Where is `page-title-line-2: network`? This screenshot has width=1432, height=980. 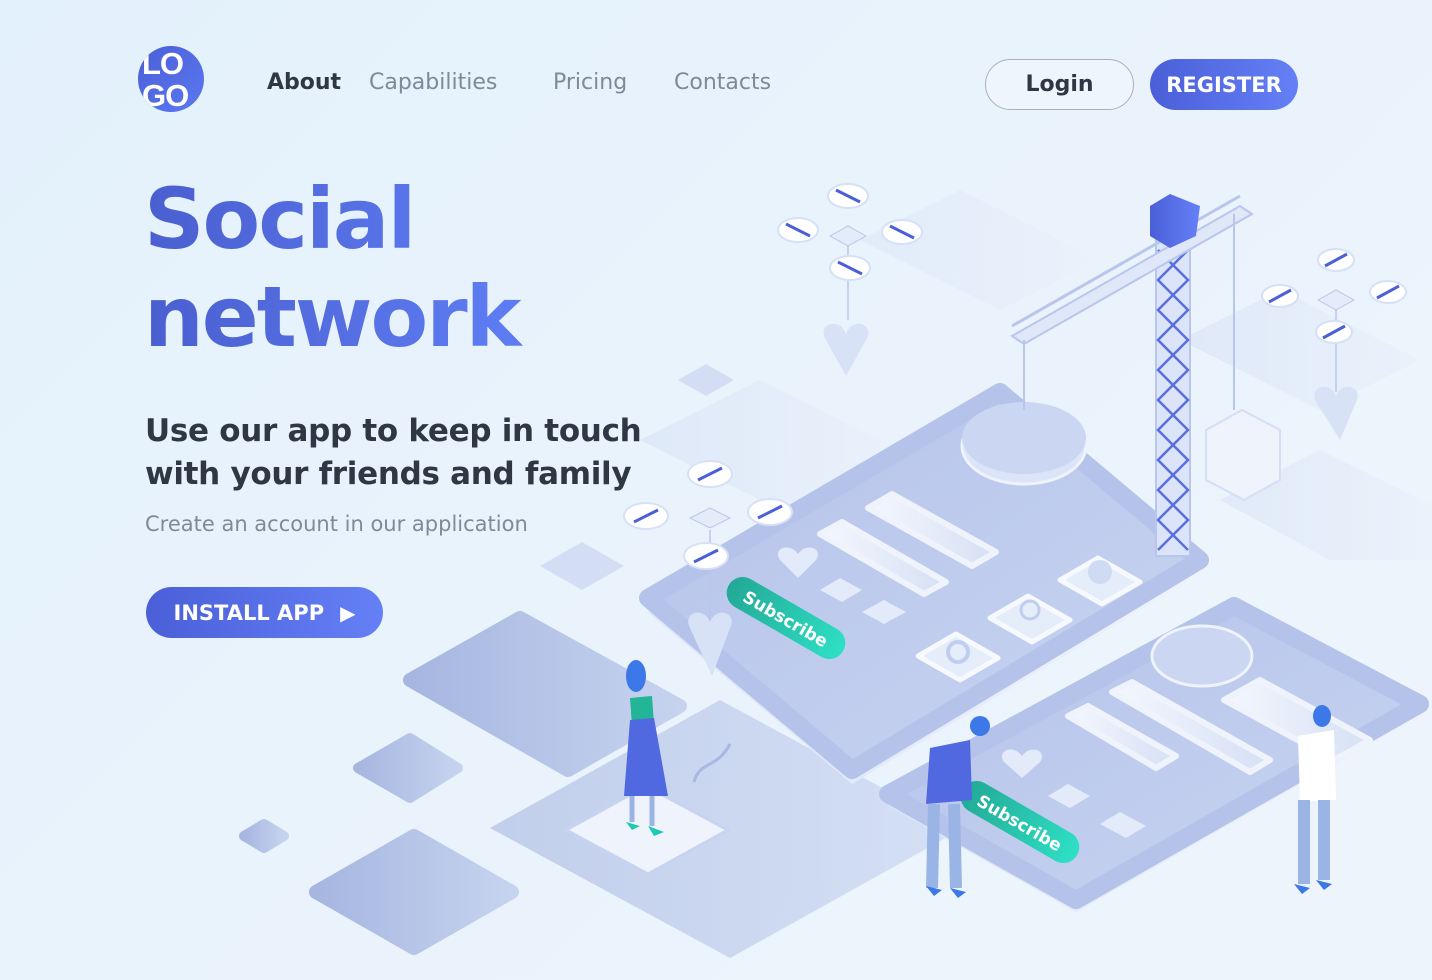 page-title-line-2: network is located at coordinates (332, 317).